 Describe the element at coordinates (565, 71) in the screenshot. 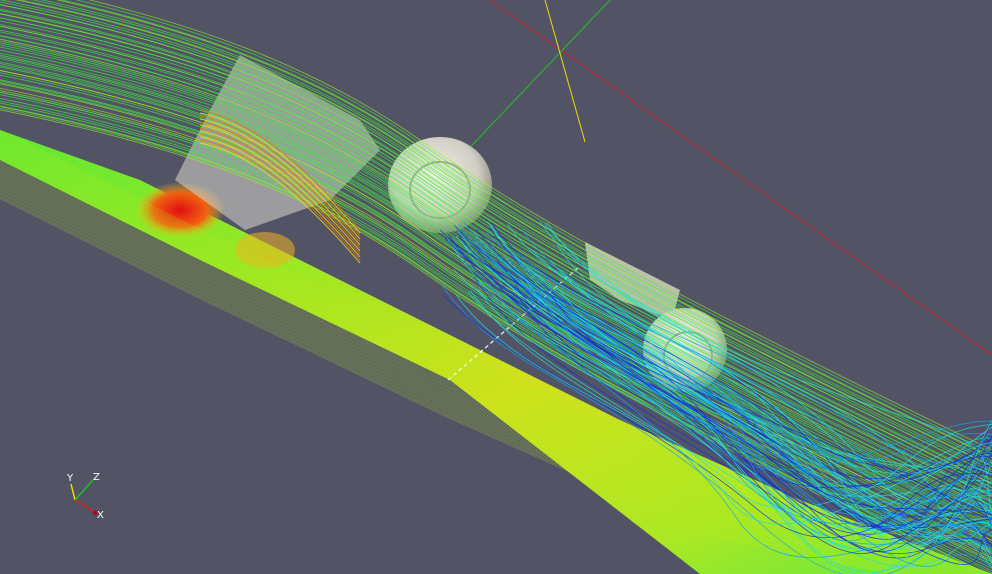

I see `scene-y-axis-line` at that location.